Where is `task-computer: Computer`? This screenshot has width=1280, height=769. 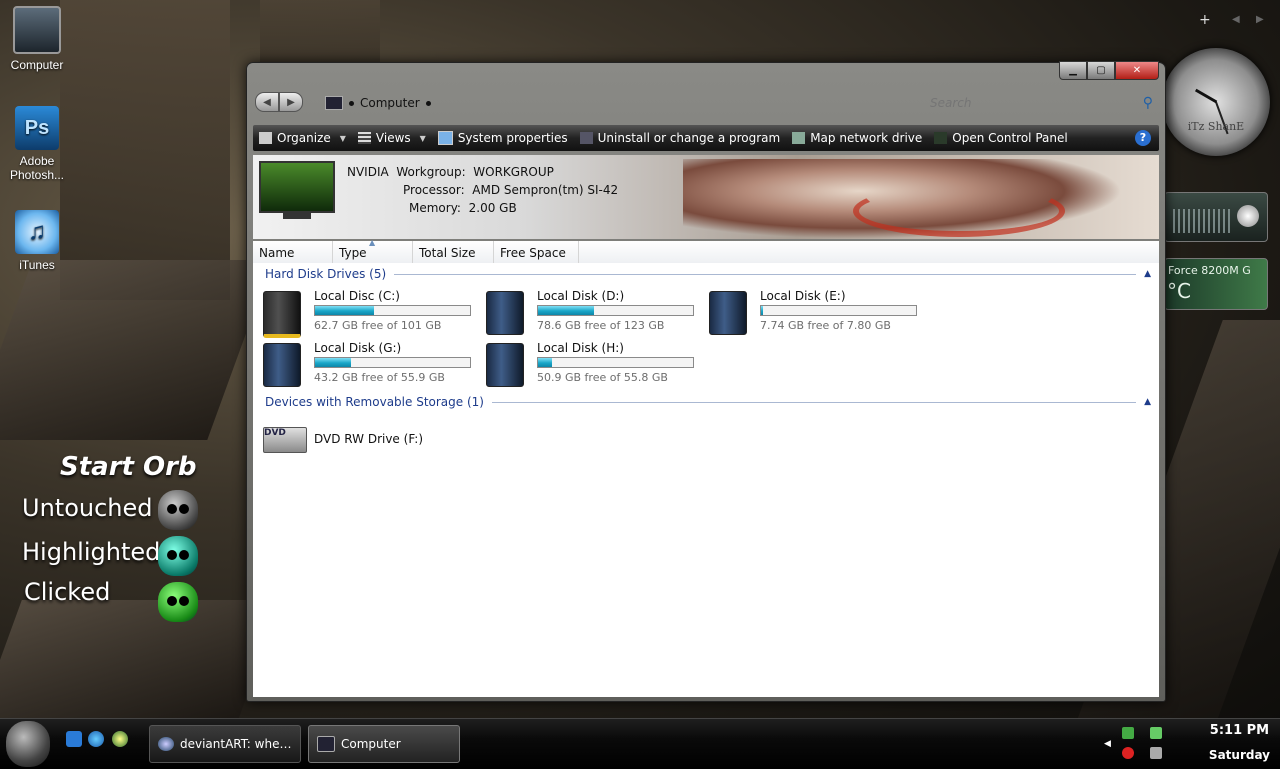
task-computer: Computer is located at coordinates (384, 744).